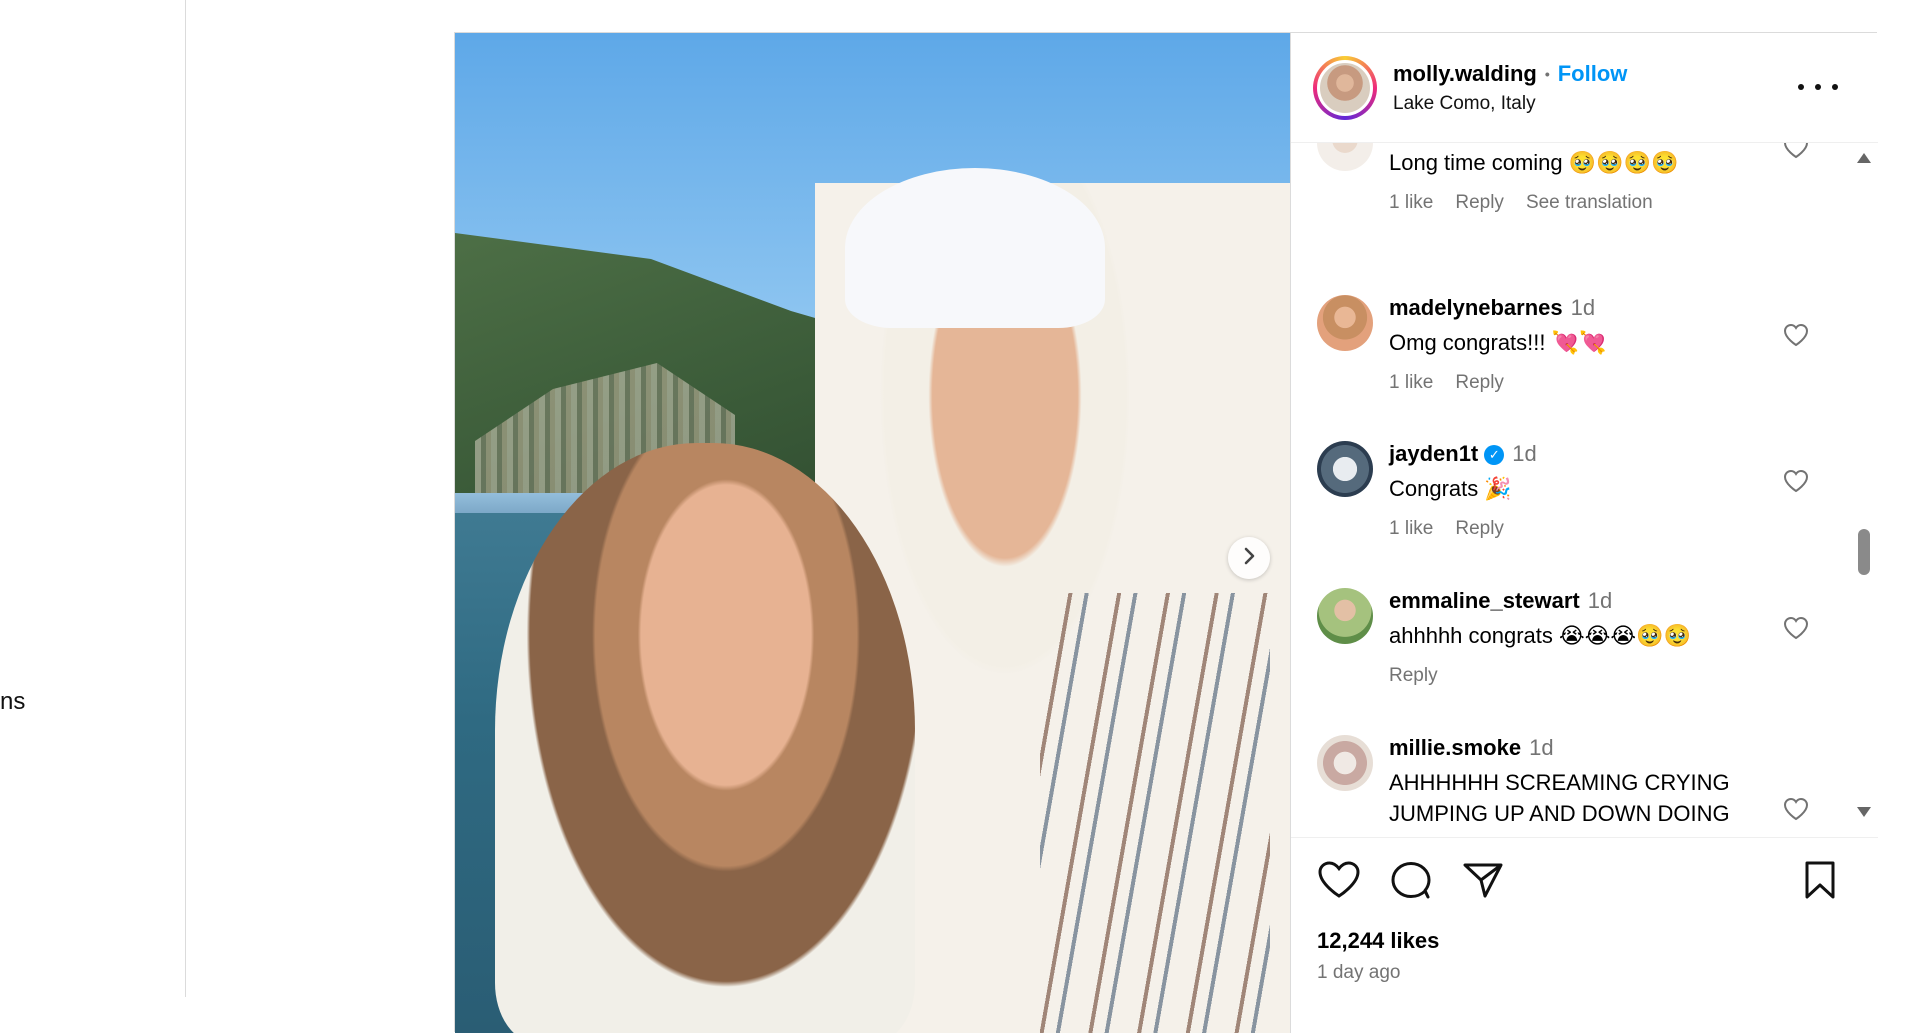 This screenshot has height=1033, width=1920. Describe the element at coordinates (1494, 455) in the screenshot. I see `verified-badge-icon: ✓` at that location.